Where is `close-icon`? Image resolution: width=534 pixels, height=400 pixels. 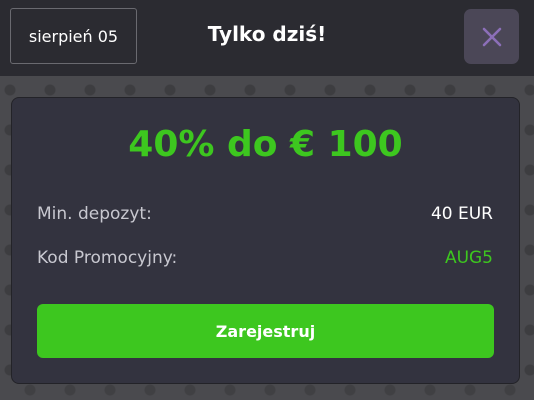
close-icon is located at coordinates (491, 36).